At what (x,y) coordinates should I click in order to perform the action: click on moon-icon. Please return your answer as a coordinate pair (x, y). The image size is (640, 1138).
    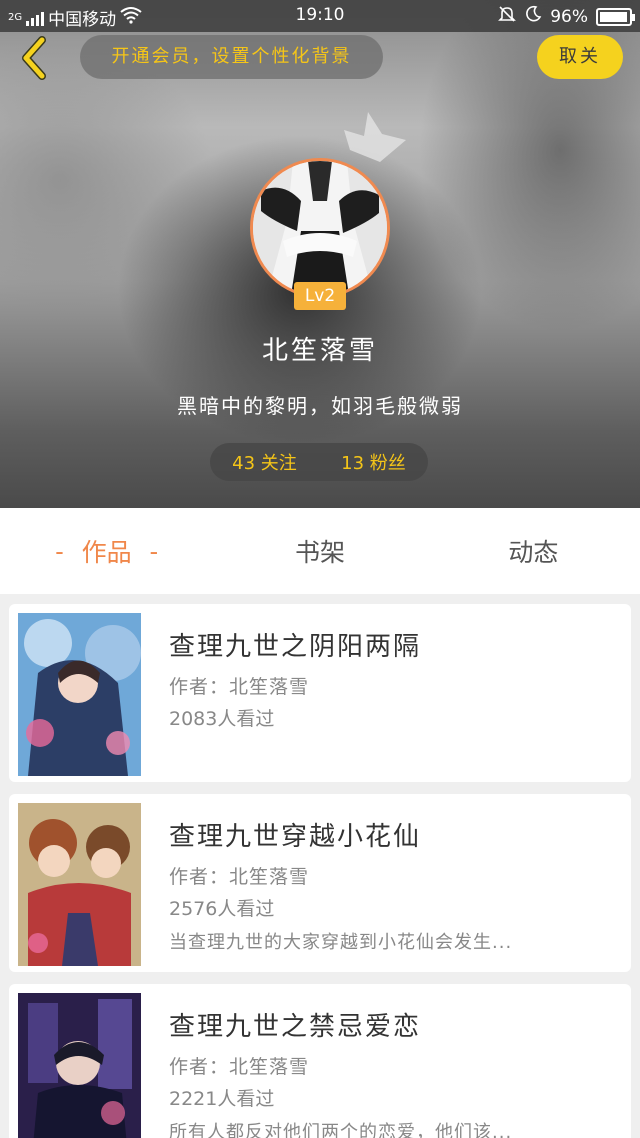
    Looking at the image, I should click on (533, 16).